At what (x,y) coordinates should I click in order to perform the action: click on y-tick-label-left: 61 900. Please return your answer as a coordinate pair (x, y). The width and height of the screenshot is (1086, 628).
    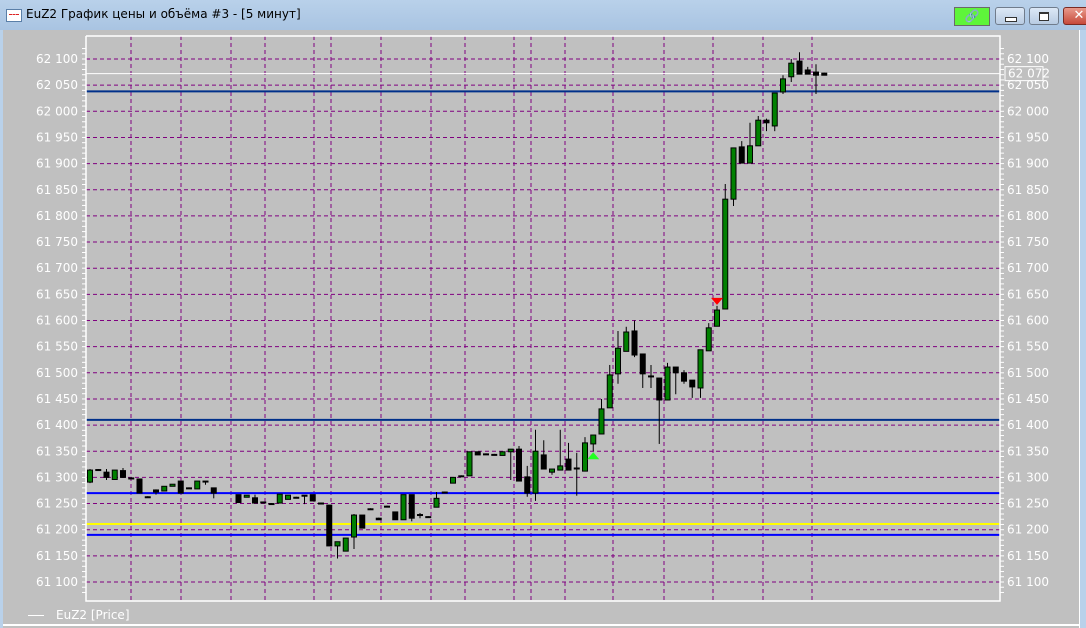
    Looking at the image, I should click on (57, 164).